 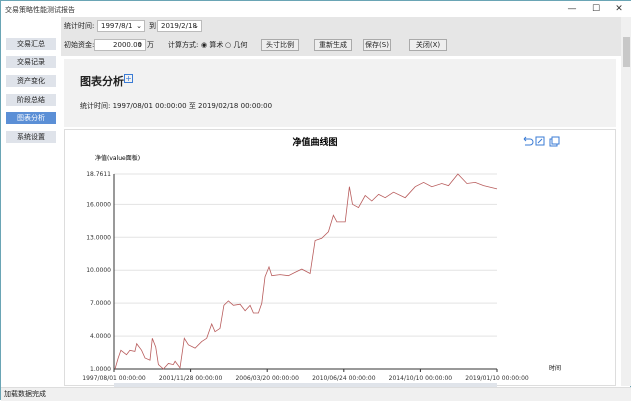 I want to click on sidebar-item-chart-analysis: 图表分析, so click(x=31, y=118).